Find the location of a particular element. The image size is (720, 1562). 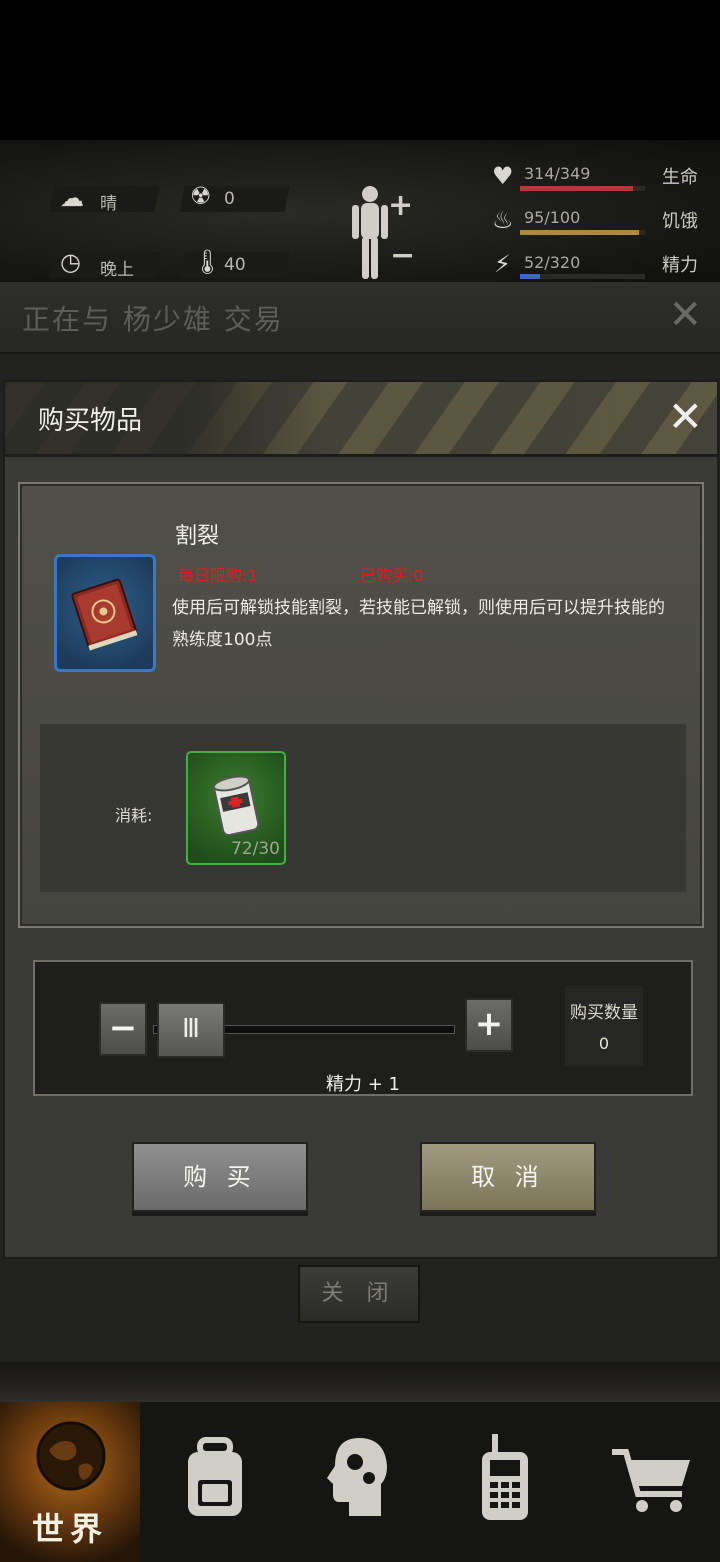

radio-icon is located at coordinates (505, 1477).